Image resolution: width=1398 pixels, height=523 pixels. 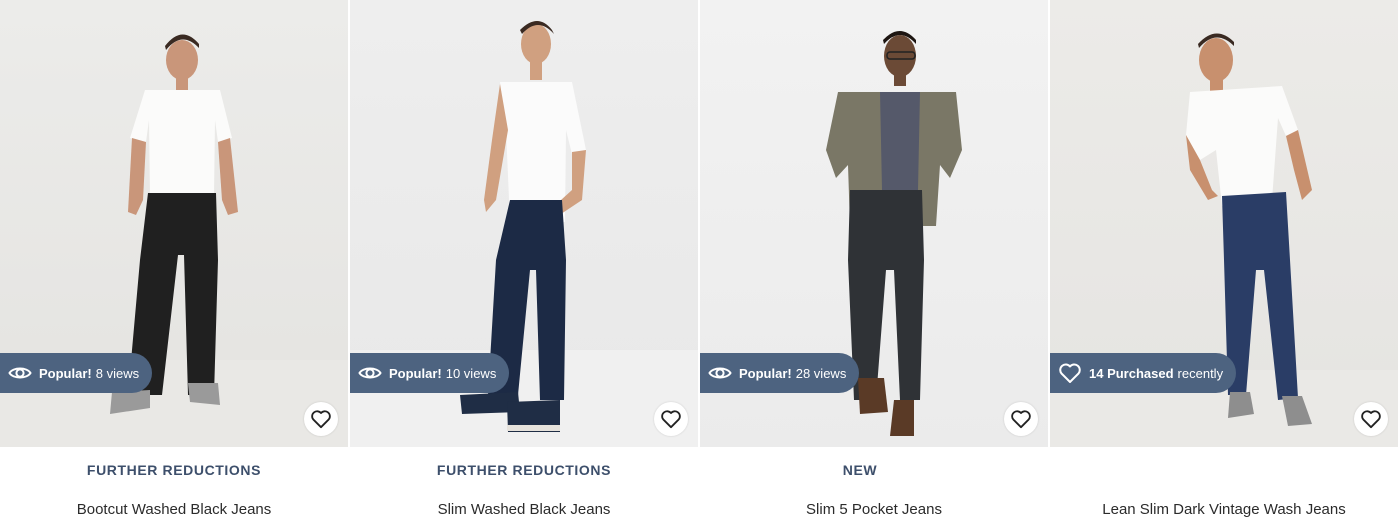 What do you see at coordinates (860, 470) in the screenshot?
I see `product-tag: NEW` at bounding box center [860, 470].